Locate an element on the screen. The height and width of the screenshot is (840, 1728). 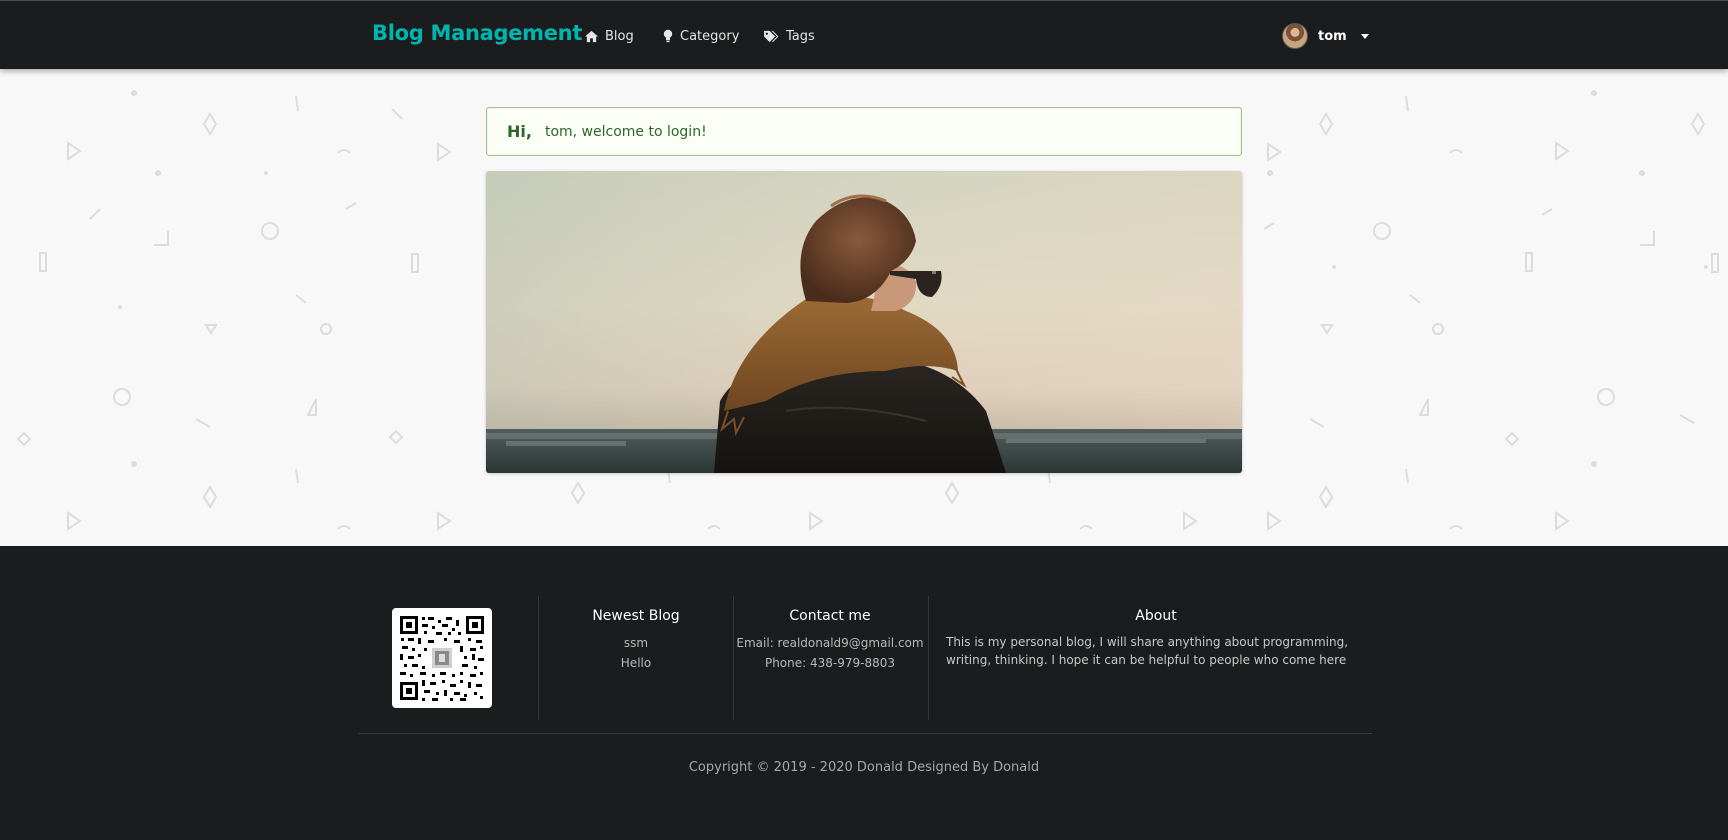
avatar is located at coordinates (1295, 36).